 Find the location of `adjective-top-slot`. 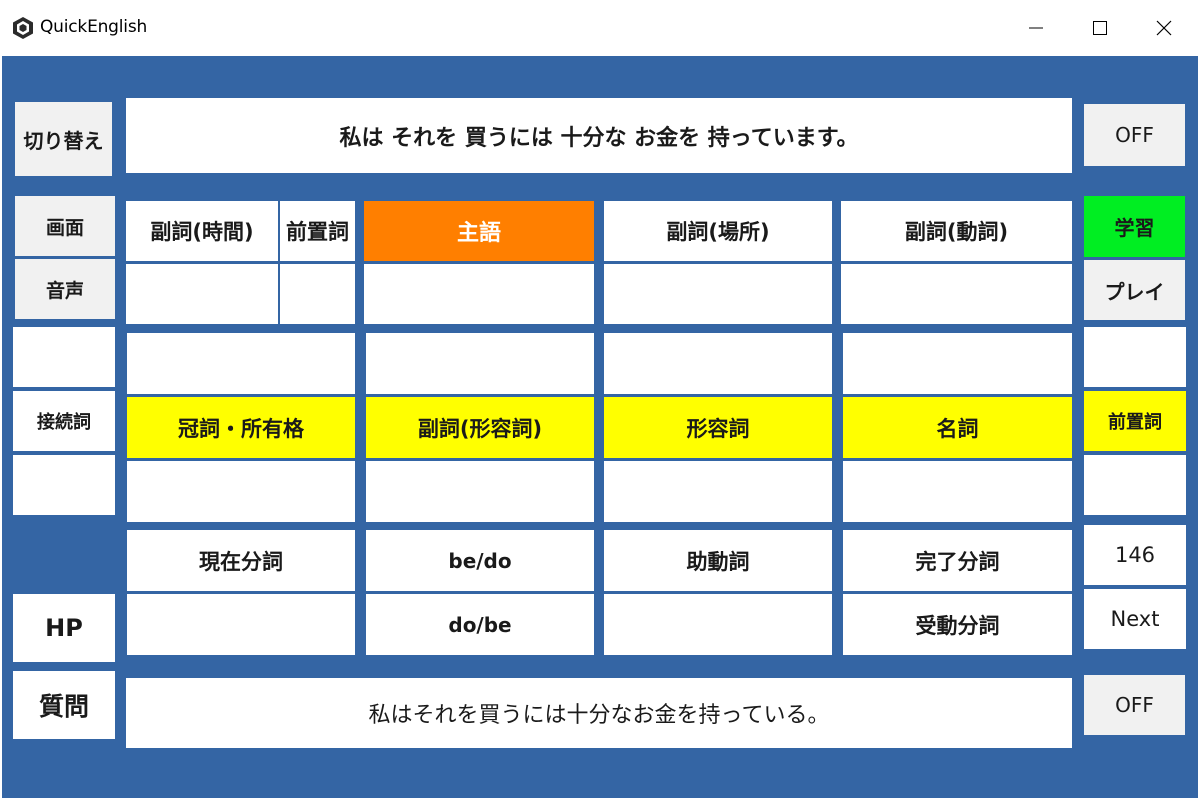

adjective-top-slot is located at coordinates (718, 363).